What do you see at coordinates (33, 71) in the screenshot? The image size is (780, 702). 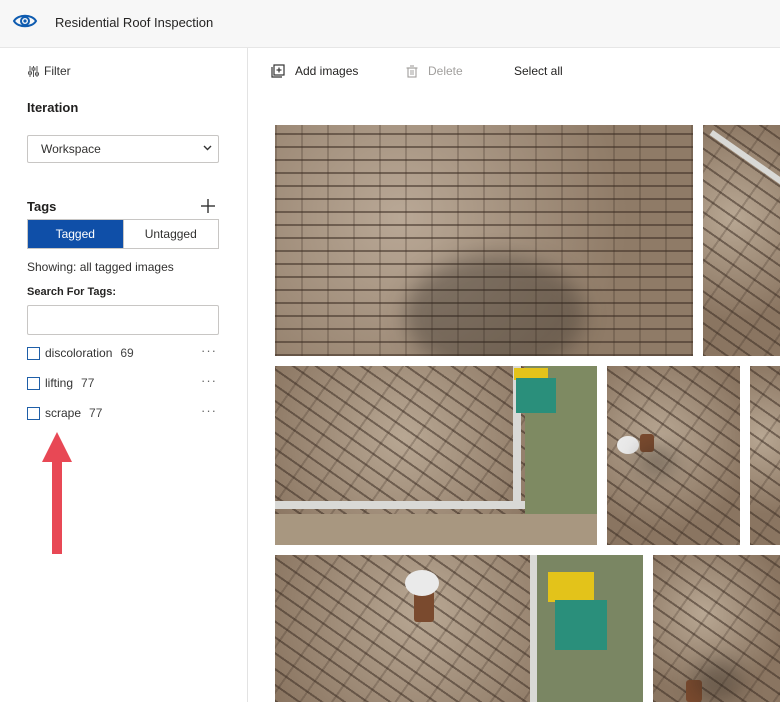 I see `filter-icon` at bounding box center [33, 71].